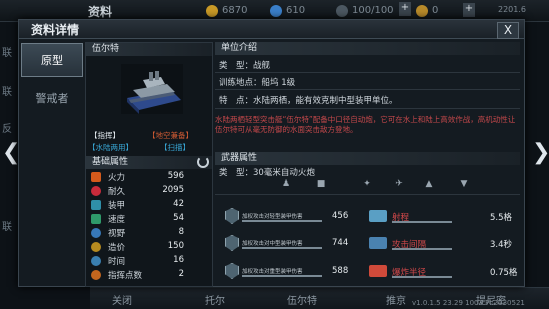  Describe the element at coordinates (52, 99) in the screenshot. I see `tab-guardian: 警戒者` at that location.